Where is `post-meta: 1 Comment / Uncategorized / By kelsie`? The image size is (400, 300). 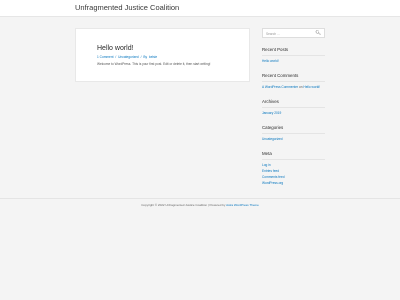 post-meta: 1 Comment / Uncategorized / By kelsie is located at coordinates (127, 57).